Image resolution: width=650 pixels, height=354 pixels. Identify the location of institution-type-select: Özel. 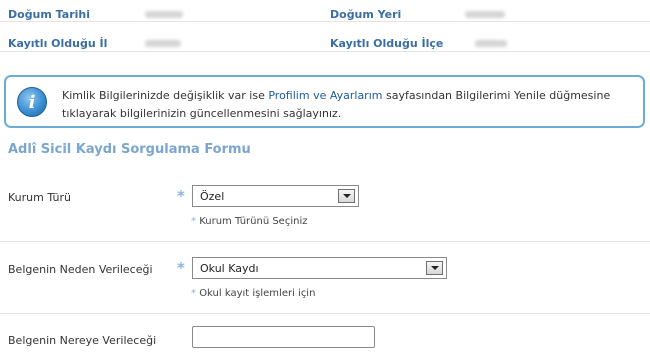
(275, 196).